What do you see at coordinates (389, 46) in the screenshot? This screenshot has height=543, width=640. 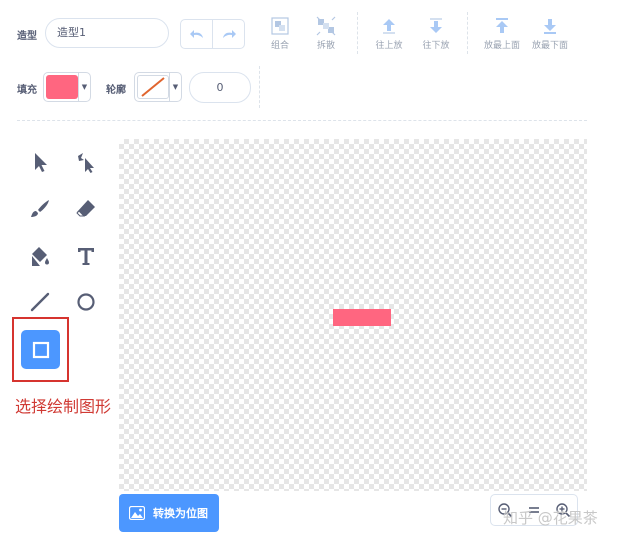 I see `forward-label: 往上放` at bounding box center [389, 46].